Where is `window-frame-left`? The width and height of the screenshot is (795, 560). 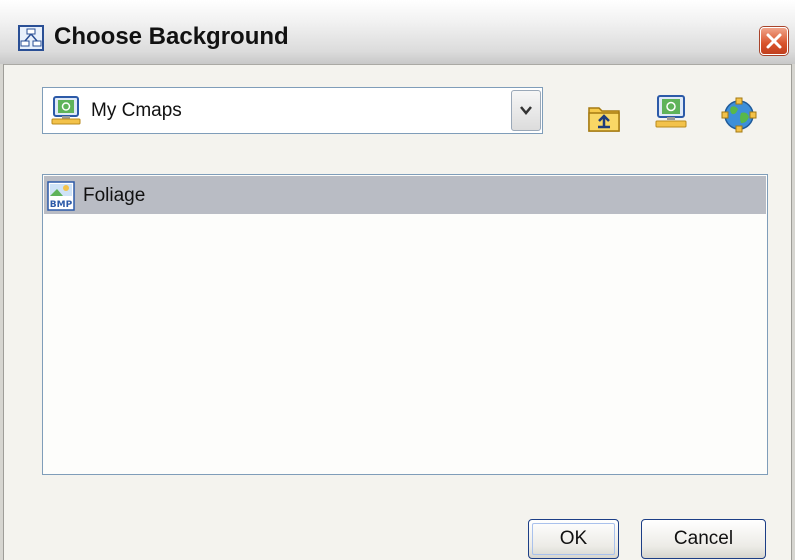 window-frame-left is located at coordinates (2, 312).